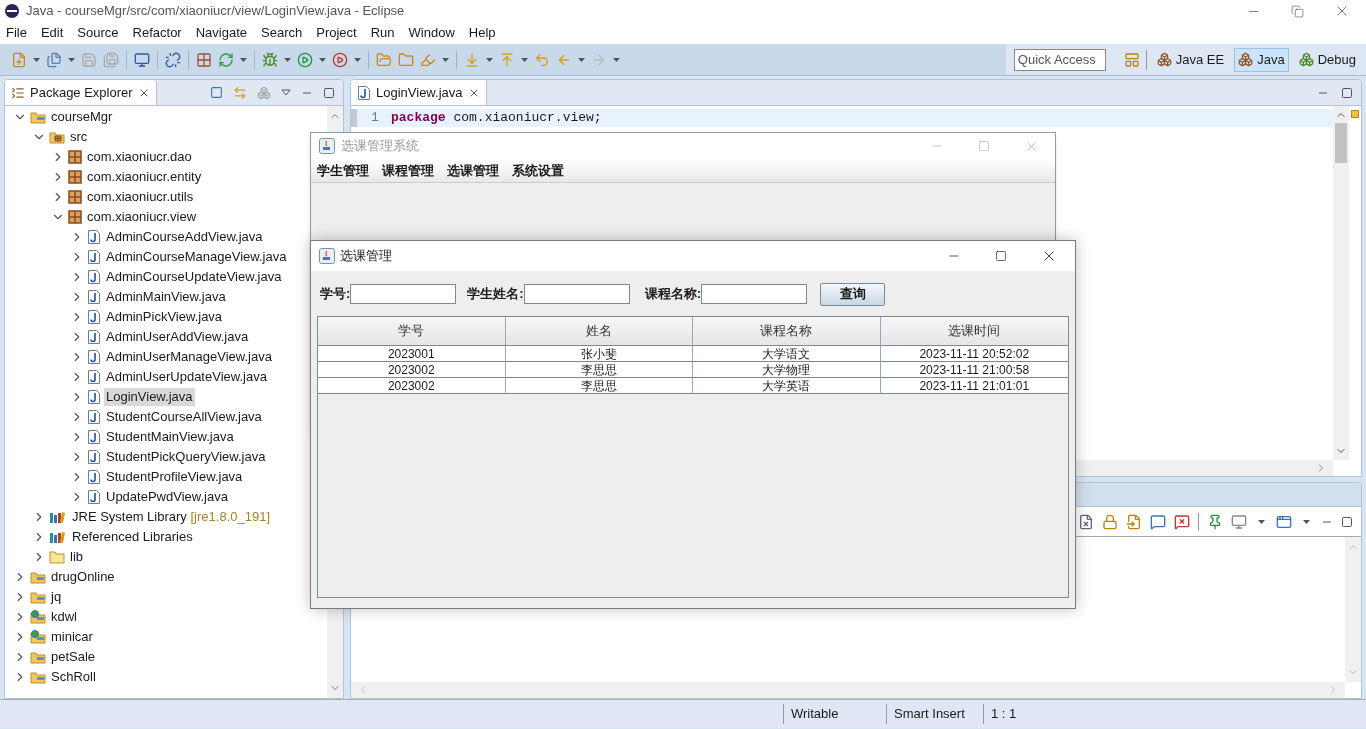  I want to click on tree-item: lib, so click(76, 557).